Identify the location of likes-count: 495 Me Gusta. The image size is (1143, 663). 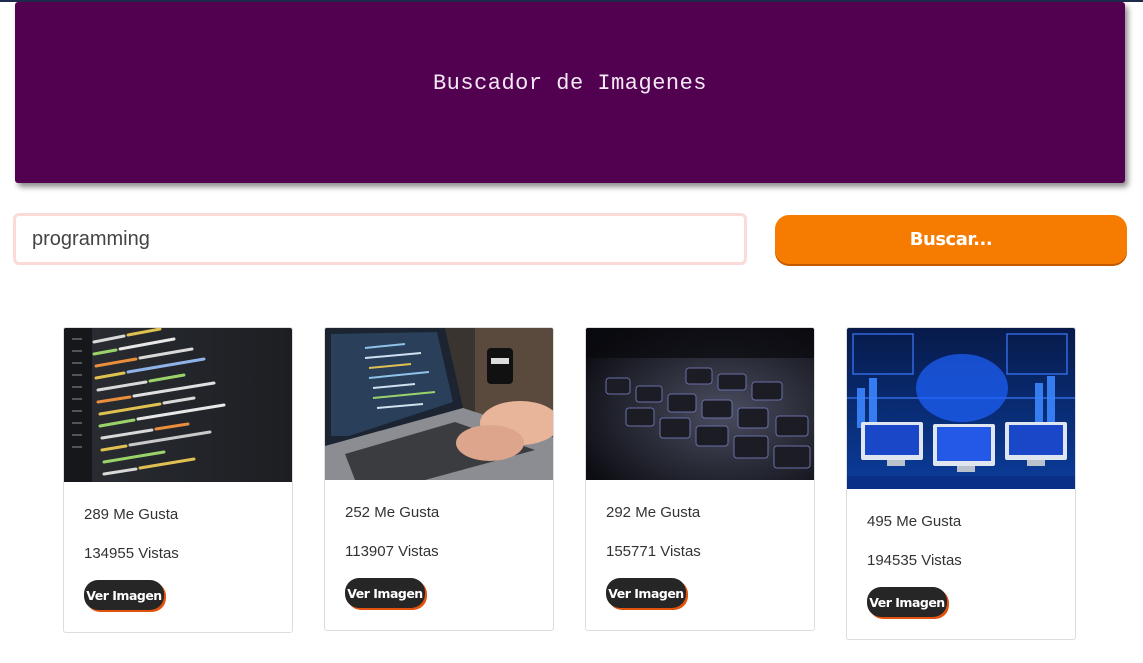
(914, 521).